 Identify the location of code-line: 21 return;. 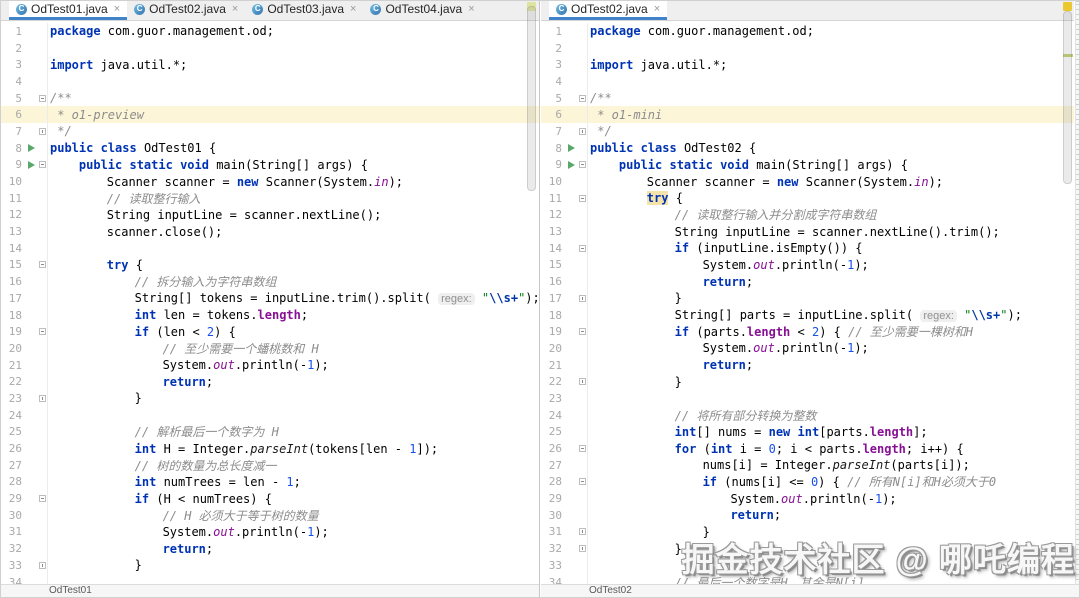
(807, 365).